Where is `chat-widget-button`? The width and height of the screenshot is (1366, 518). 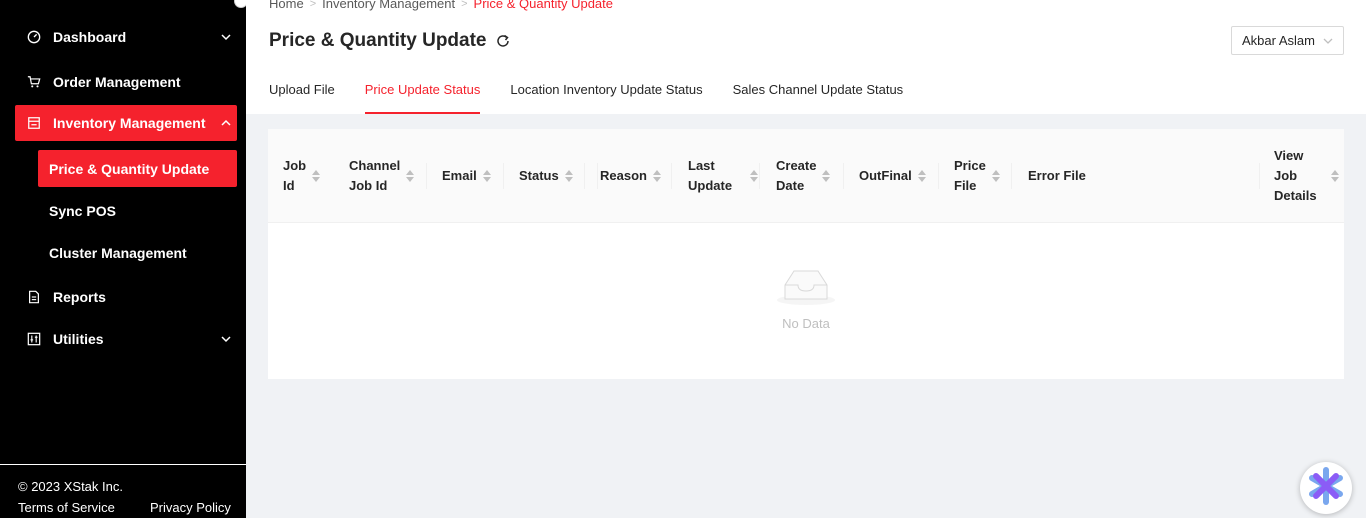
chat-widget-button is located at coordinates (1326, 488).